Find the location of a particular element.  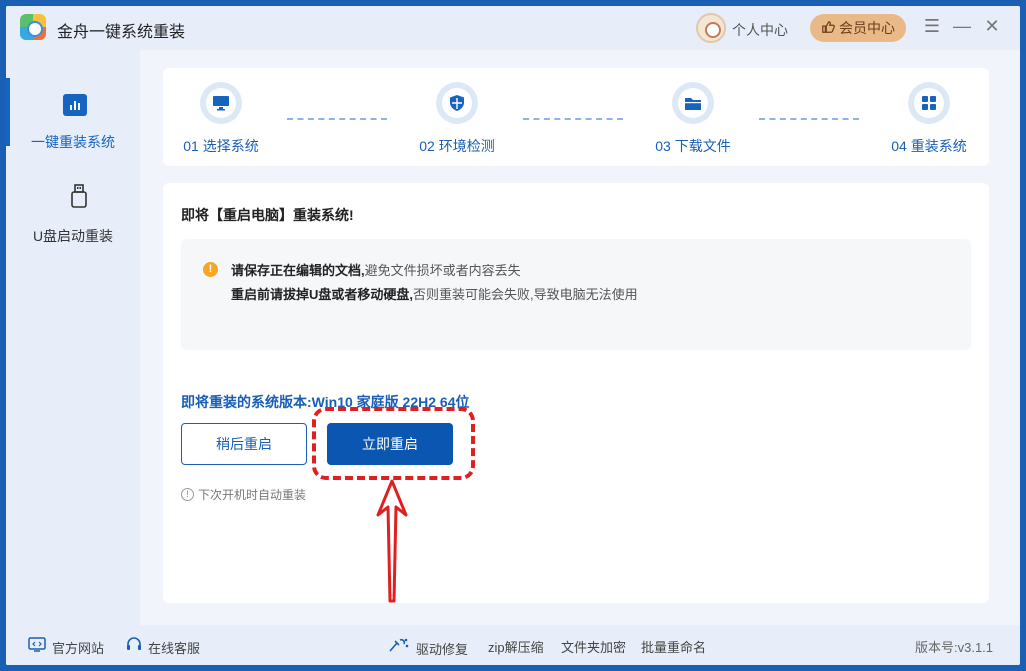

step-label: 02 环境检测 is located at coordinates (457, 146).